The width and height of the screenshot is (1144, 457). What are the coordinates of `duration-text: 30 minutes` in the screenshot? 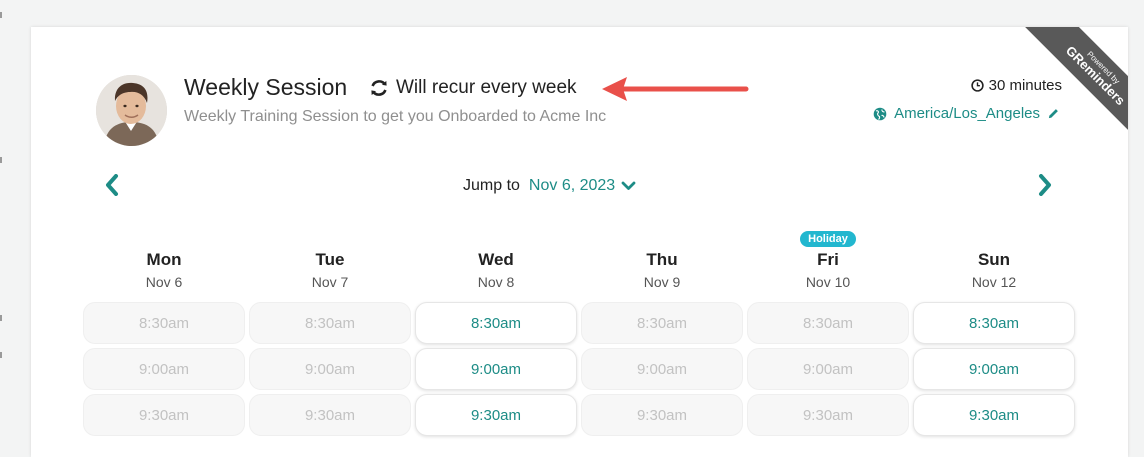 It's located at (1025, 85).